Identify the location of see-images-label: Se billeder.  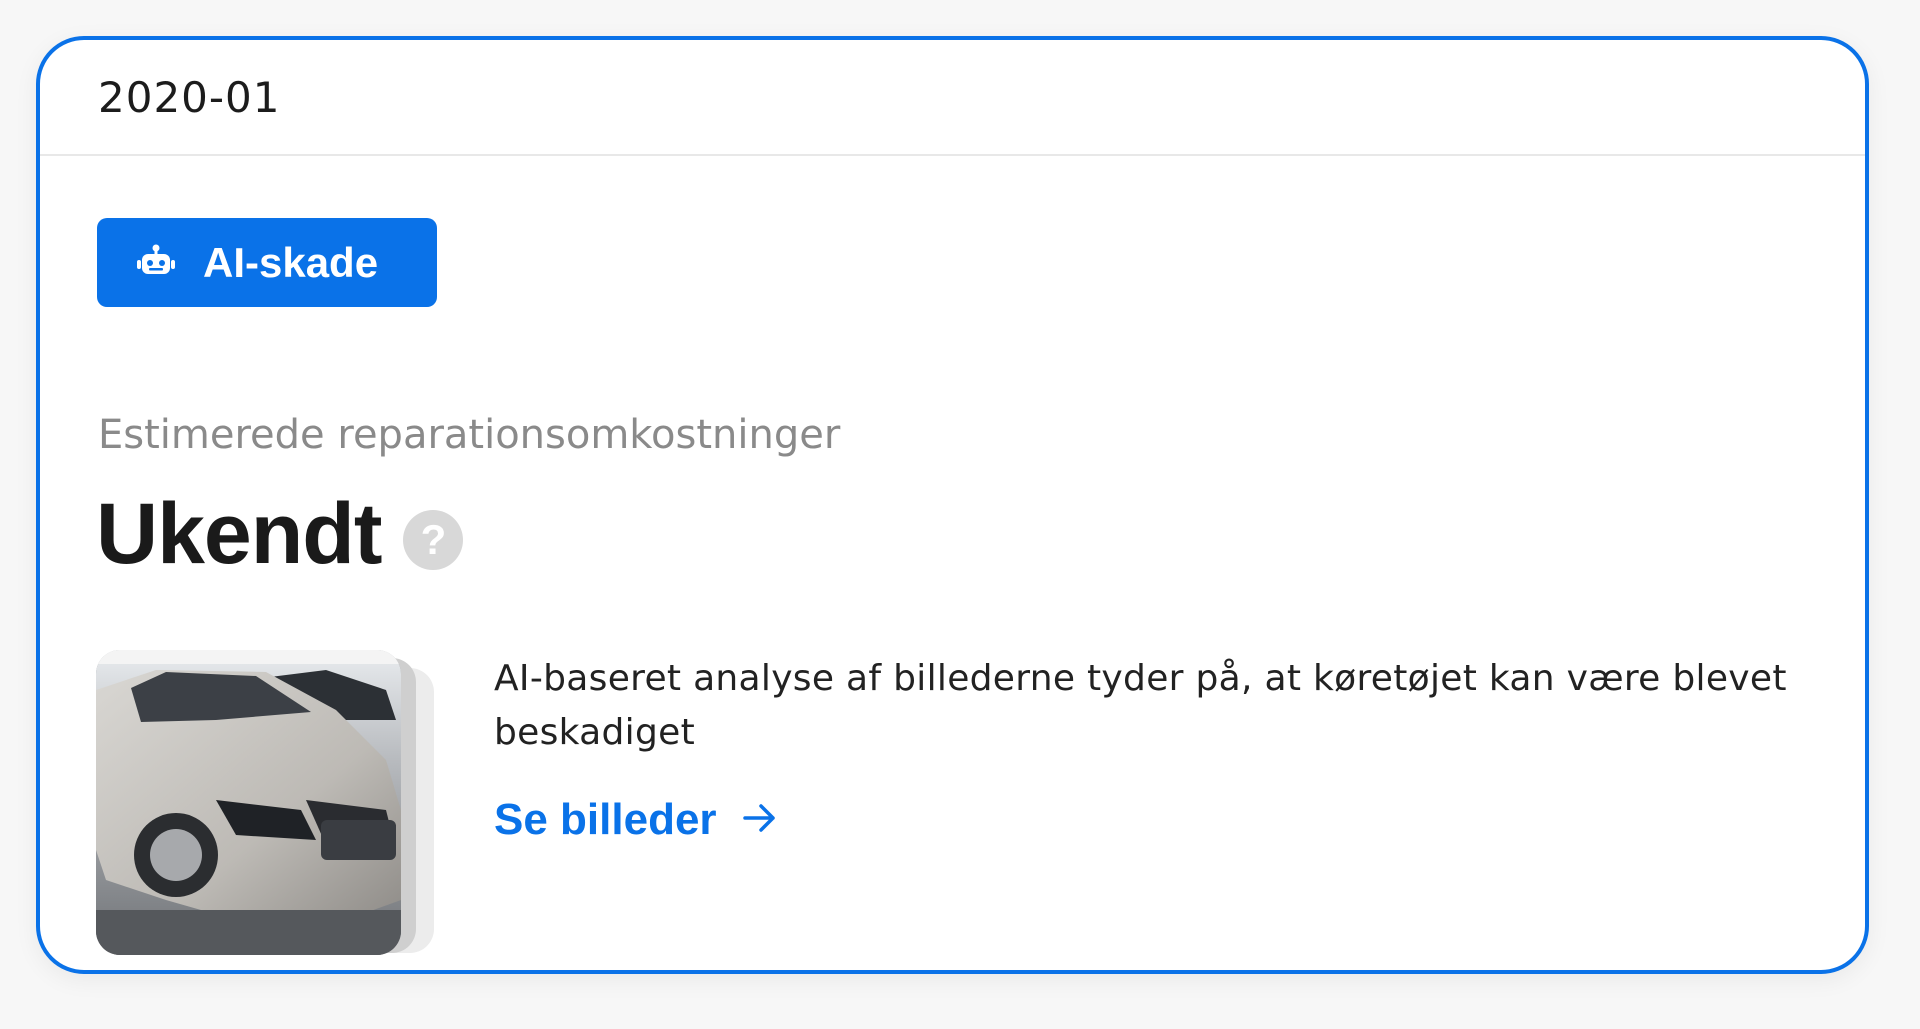
(605, 819).